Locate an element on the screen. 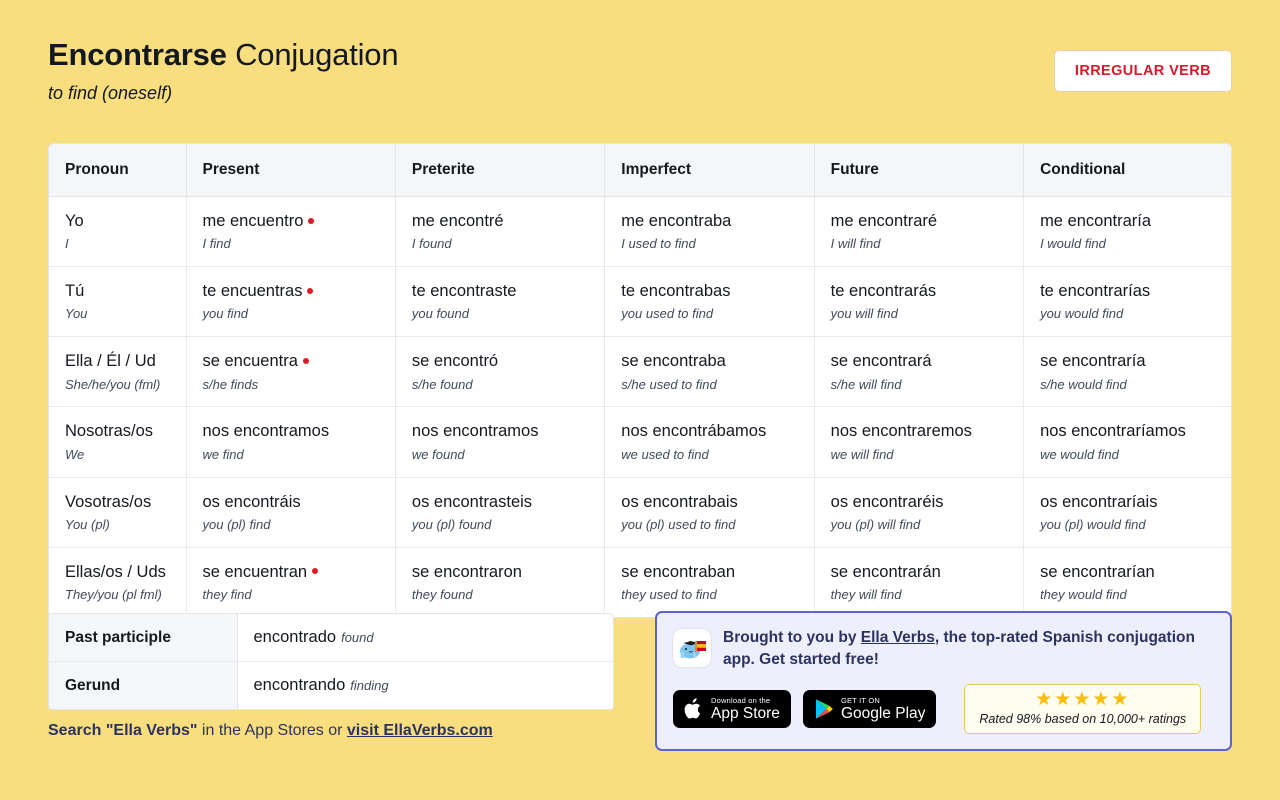 The width and height of the screenshot is (1280, 800). ellaverbs-website-link: visit EllaVerbs.com is located at coordinates (420, 730).